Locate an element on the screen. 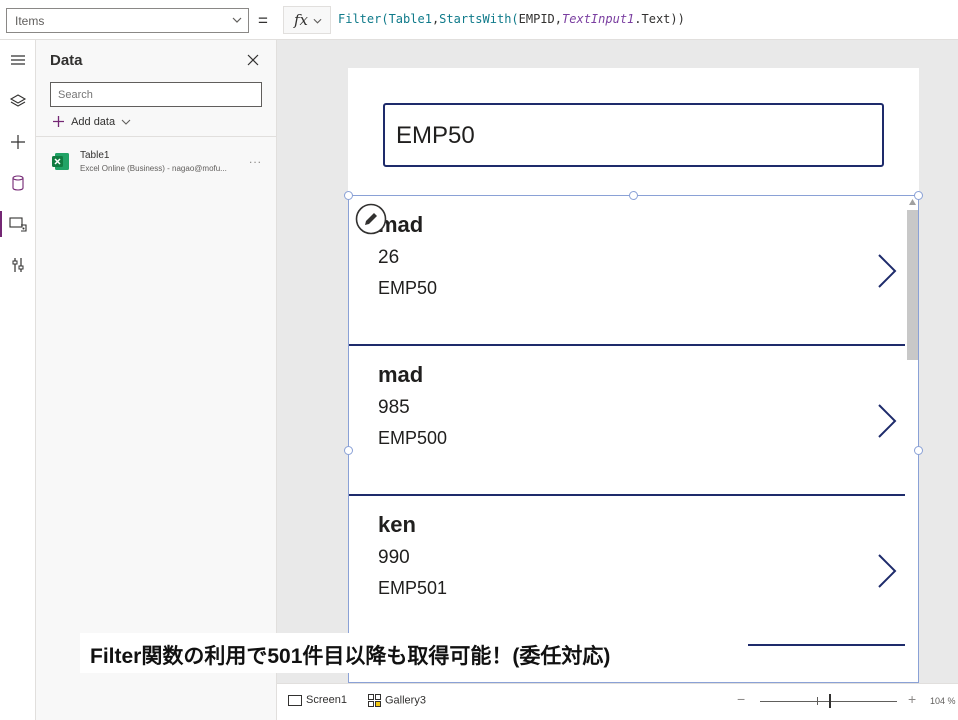 The width and height of the screenshot is (958, 720). data-search-input is located at coordinates (156, 94).